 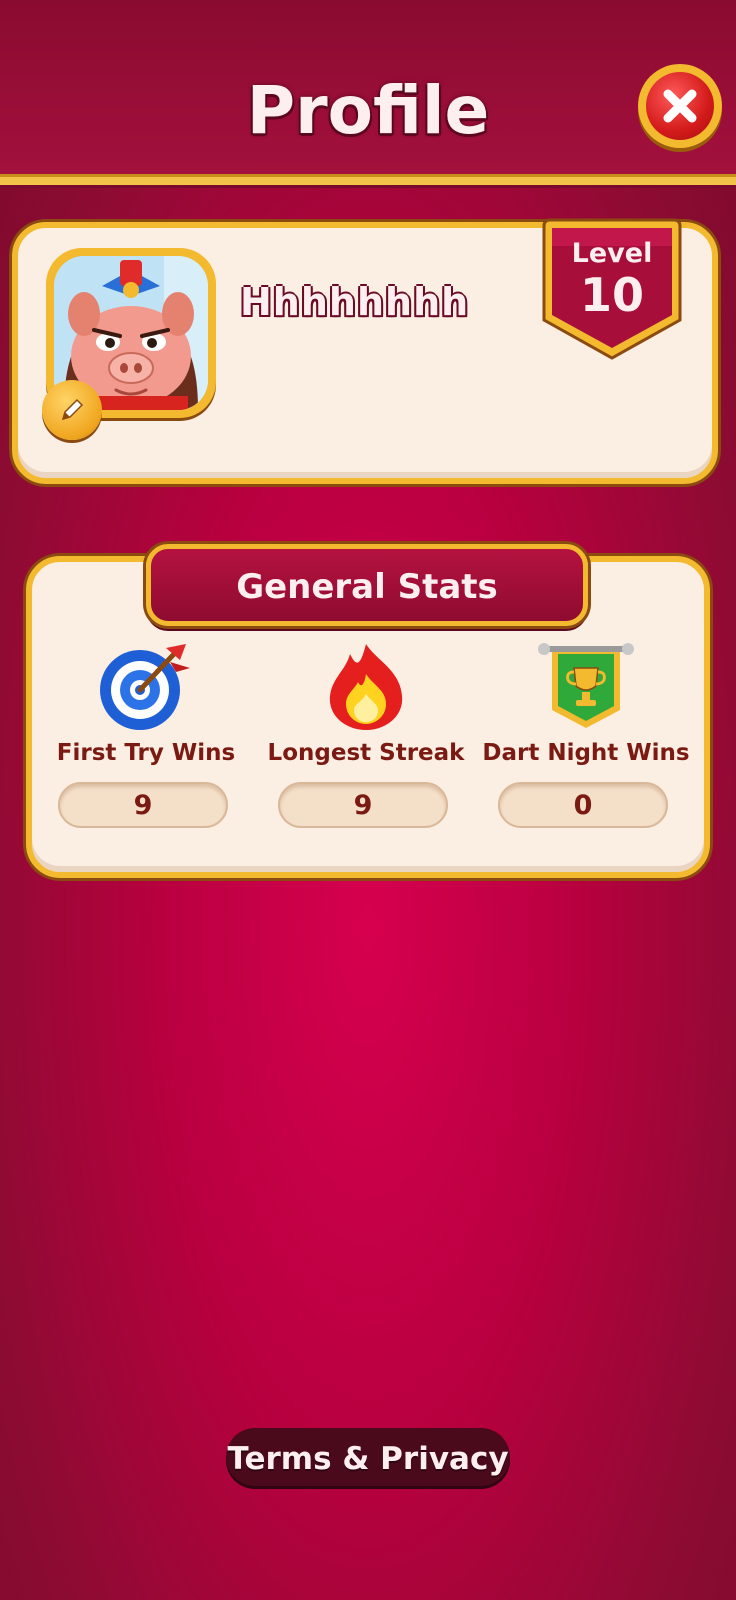 I want to click on username: Hhhhhhhh, so click(x=354, y=302).